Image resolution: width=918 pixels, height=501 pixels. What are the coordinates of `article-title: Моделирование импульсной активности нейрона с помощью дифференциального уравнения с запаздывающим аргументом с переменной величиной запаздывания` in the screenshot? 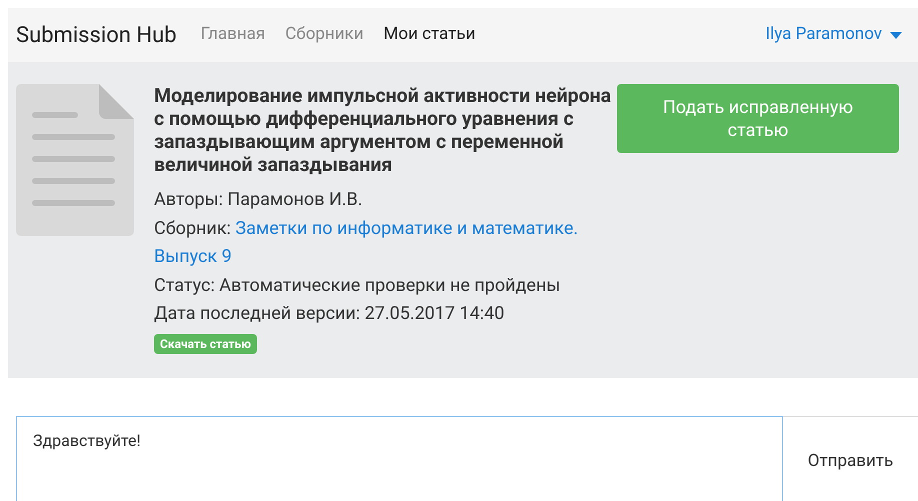 It's located at (383, 130).